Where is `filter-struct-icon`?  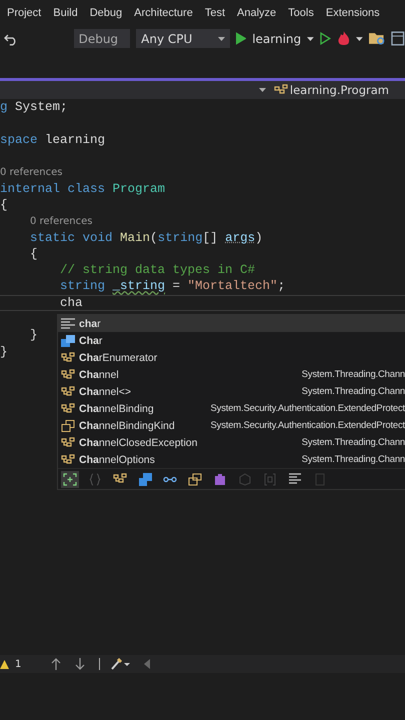
filter-struct-icon is located at coordinates (145, 479).